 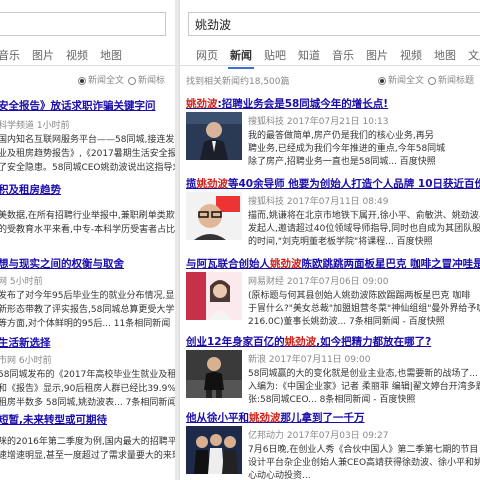 I want to click on tab-news: 新闻, so click(x=241, y=58).